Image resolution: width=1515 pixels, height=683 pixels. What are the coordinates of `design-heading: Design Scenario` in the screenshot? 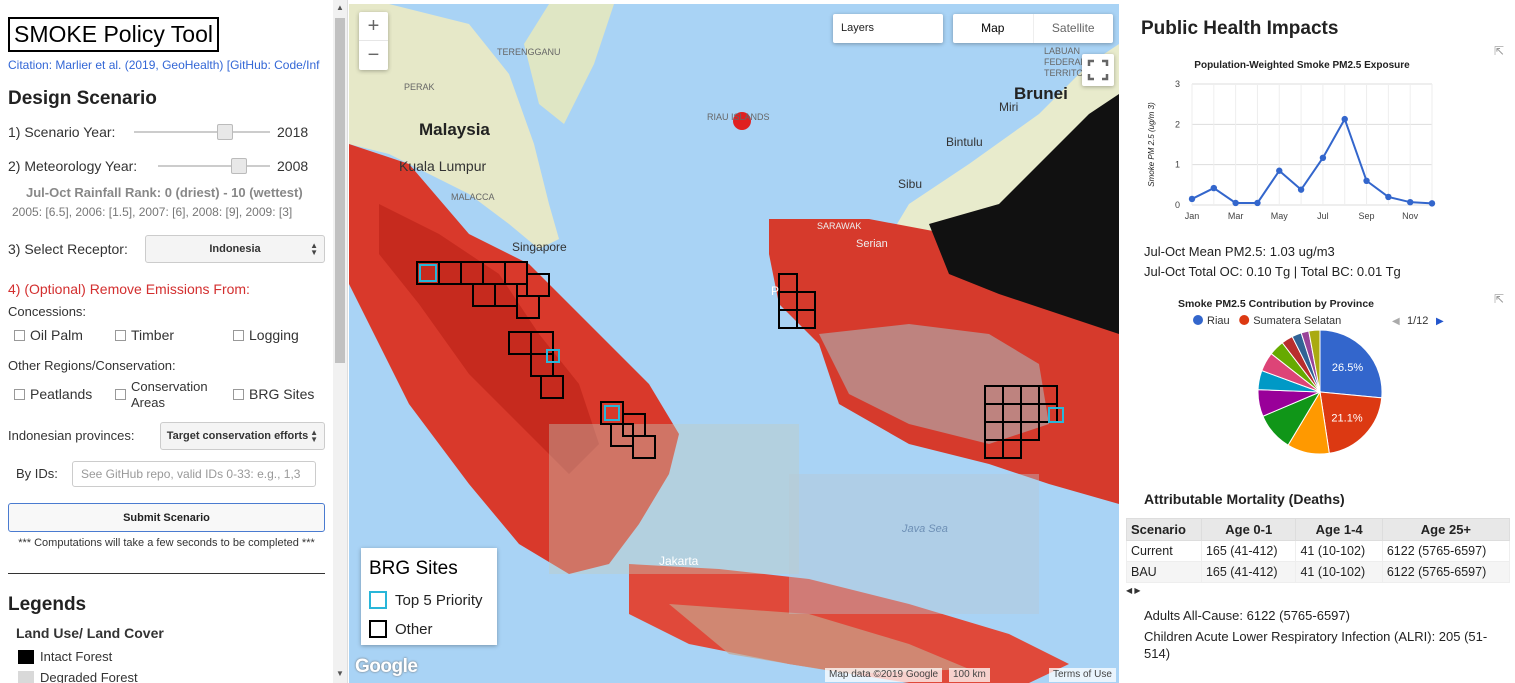 It's located at (82, 98).